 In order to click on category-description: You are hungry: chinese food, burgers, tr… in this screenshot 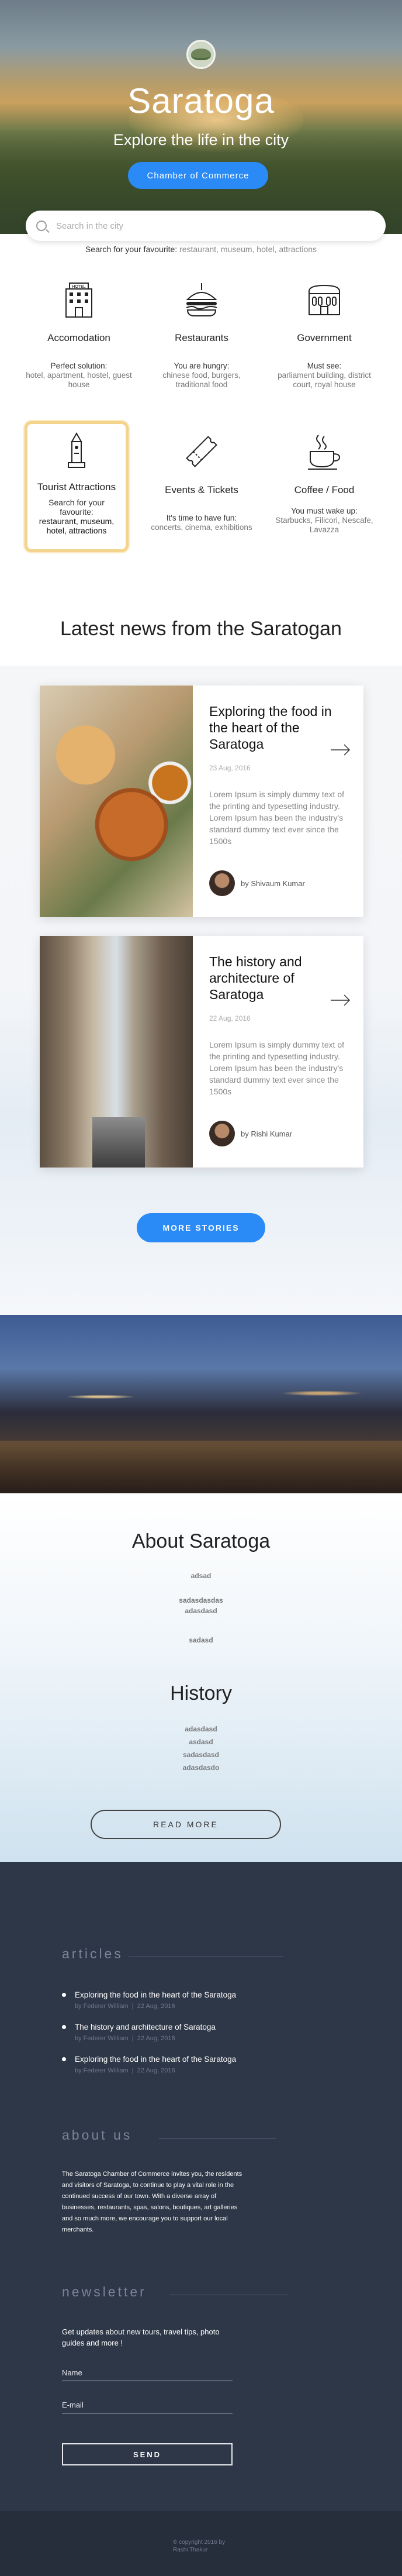, I will do `click(201, 375)`.